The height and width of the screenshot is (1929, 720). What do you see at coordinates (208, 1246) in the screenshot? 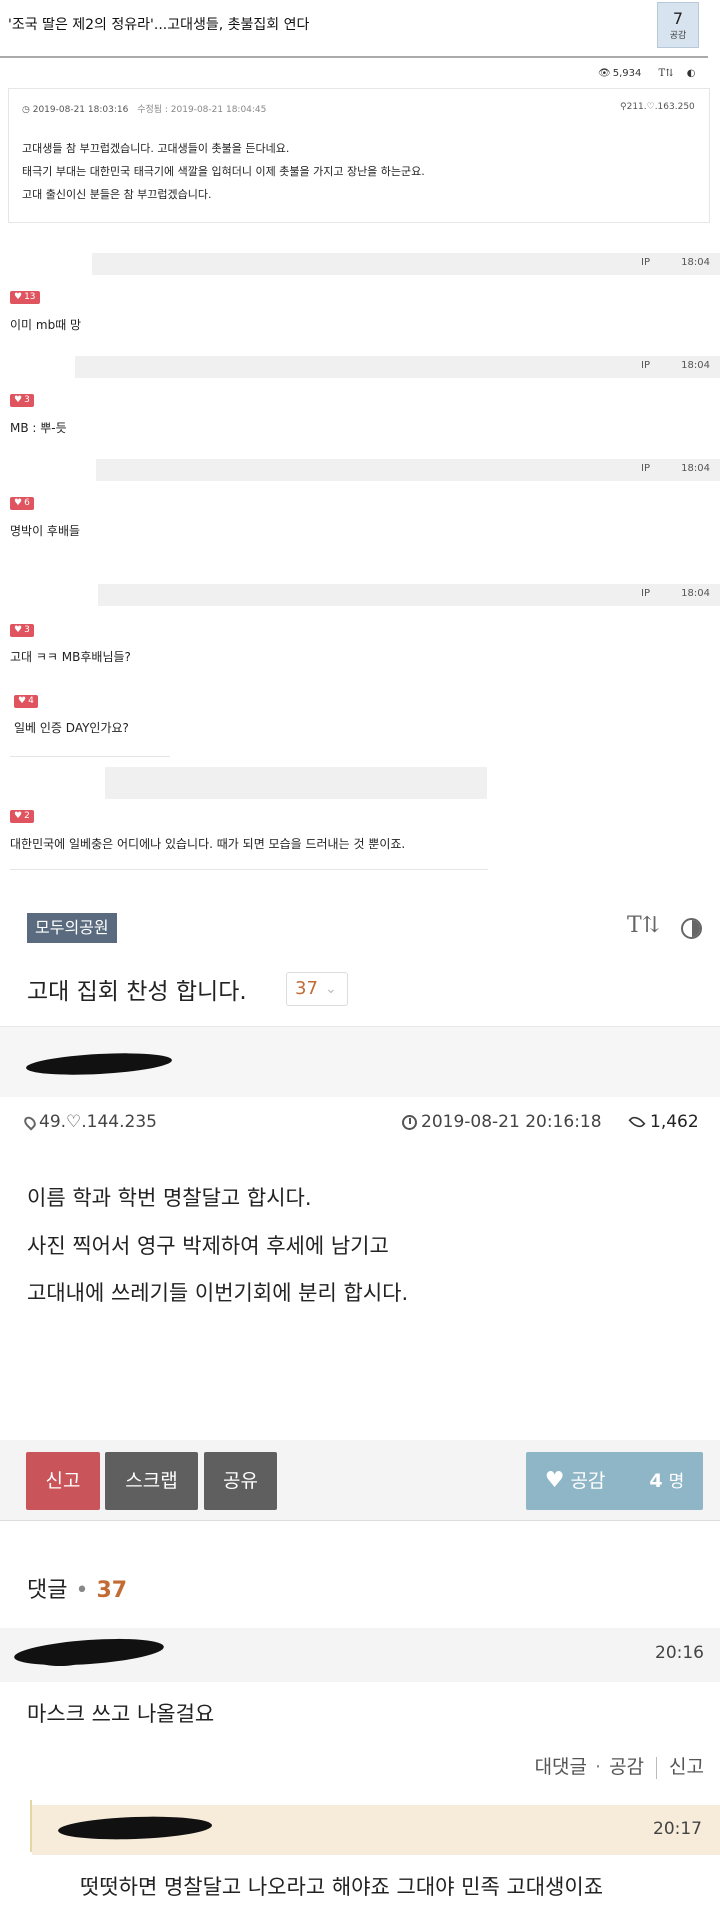
I see `post-body-line: 사진 찍어서 영구 박제하여 후세에 남기고` at bounding box center [208, 1246].